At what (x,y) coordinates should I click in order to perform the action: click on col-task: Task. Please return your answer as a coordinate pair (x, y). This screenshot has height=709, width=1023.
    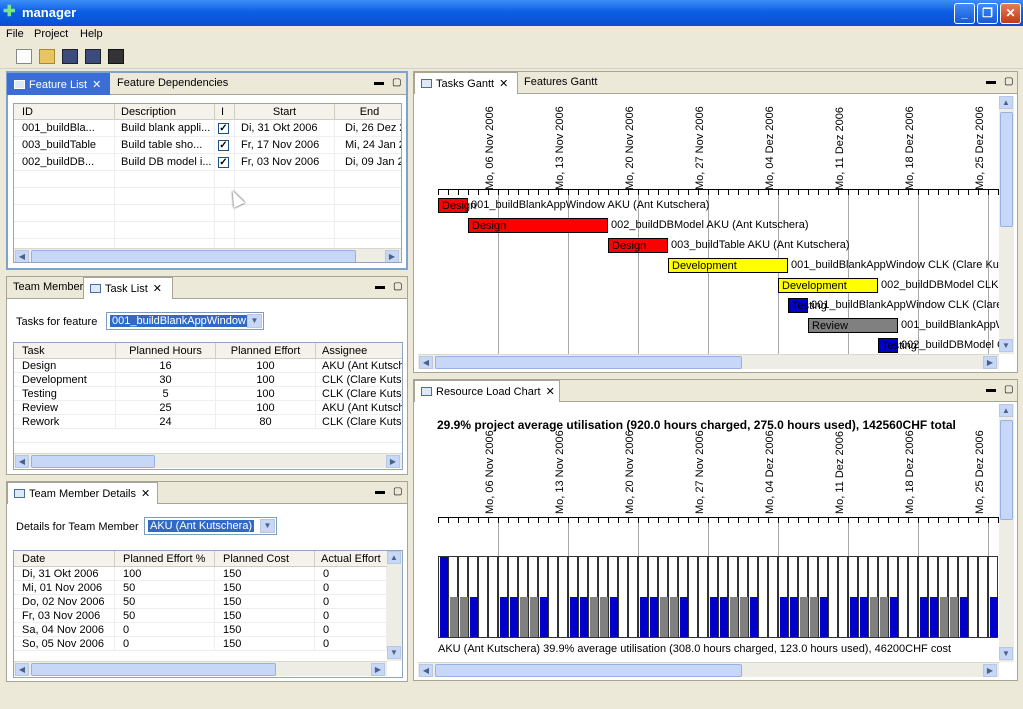
    Looking at the image, I should click on (65, 351).